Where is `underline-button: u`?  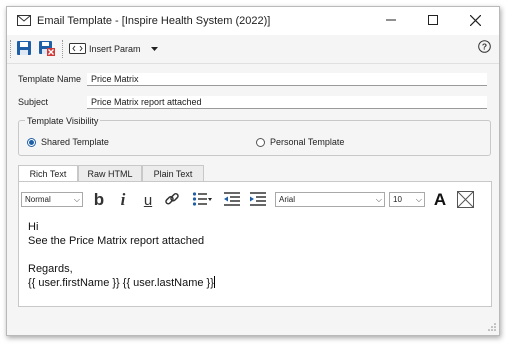
underline-button: u is located at coordinates (148, 200).